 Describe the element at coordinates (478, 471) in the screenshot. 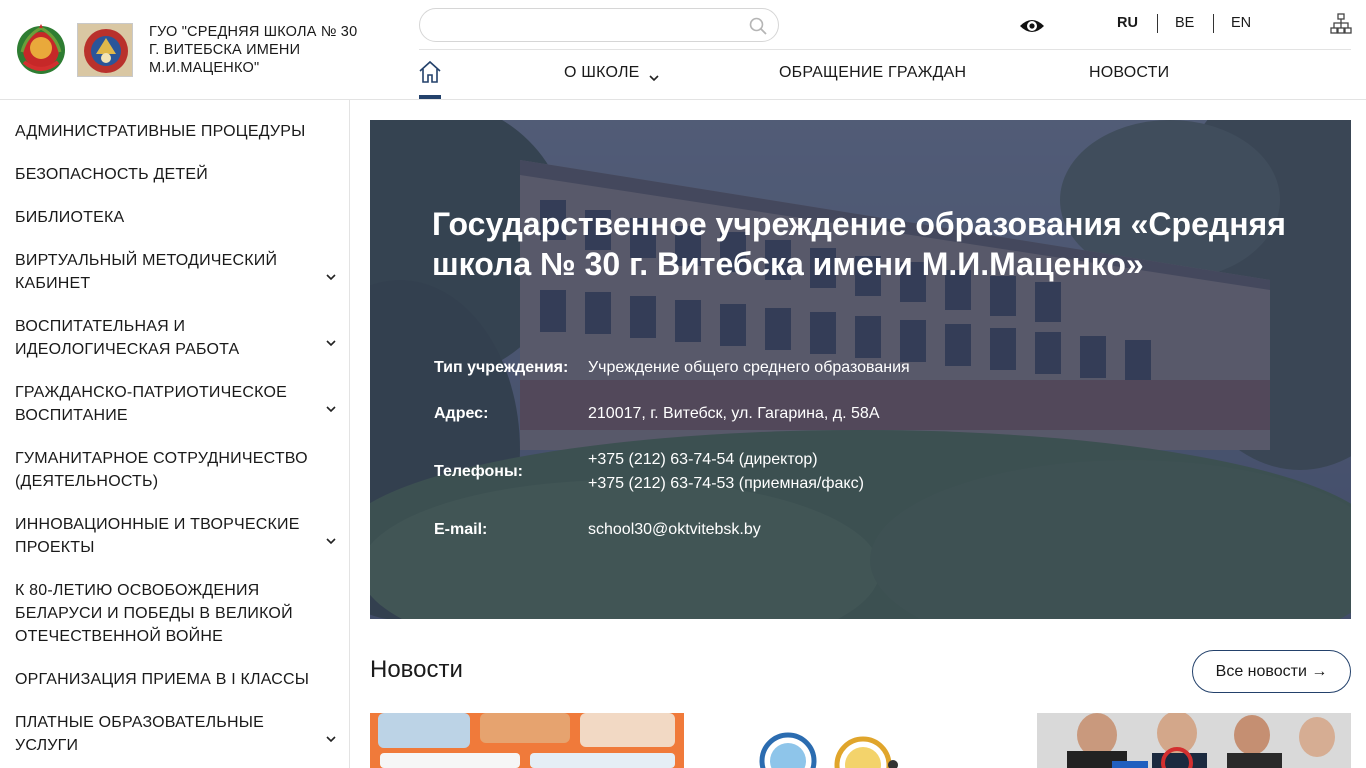

I see `info-label-phones: Телефоны:` at that location.